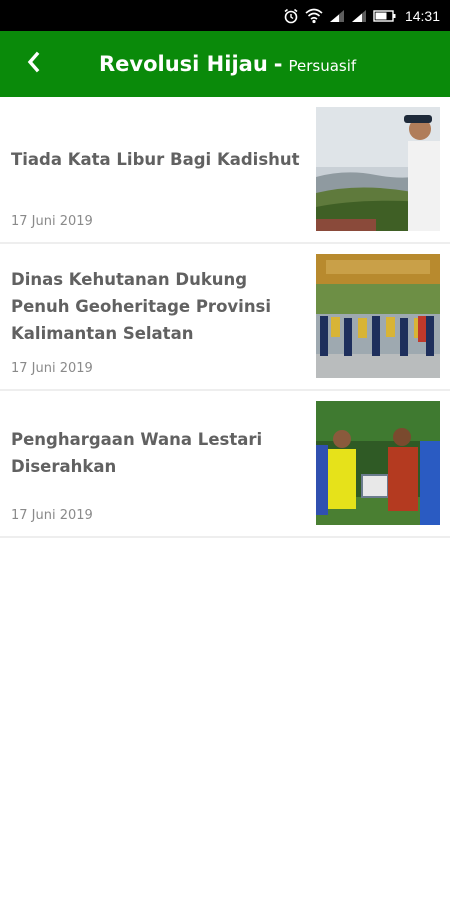 Image resolution: width=450 pixels, height=900 pixels. I want to click on chevron-left-icon, so click(34, 64).